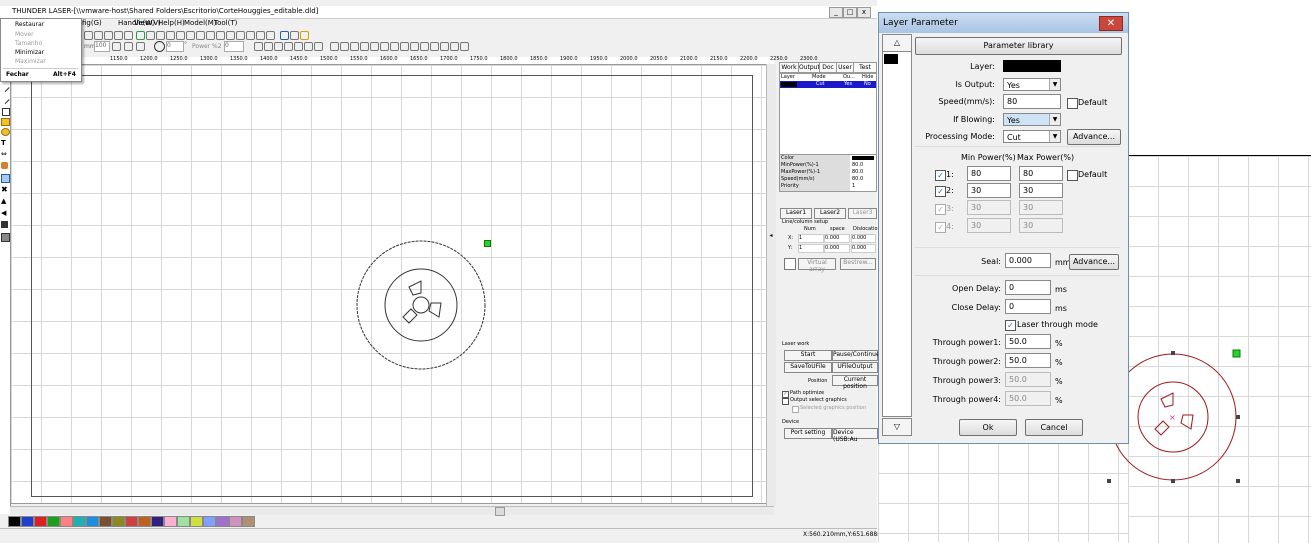  Describe the element at coordinates (421, 305) in the screenshot. I see `cut-graphic` at that location.